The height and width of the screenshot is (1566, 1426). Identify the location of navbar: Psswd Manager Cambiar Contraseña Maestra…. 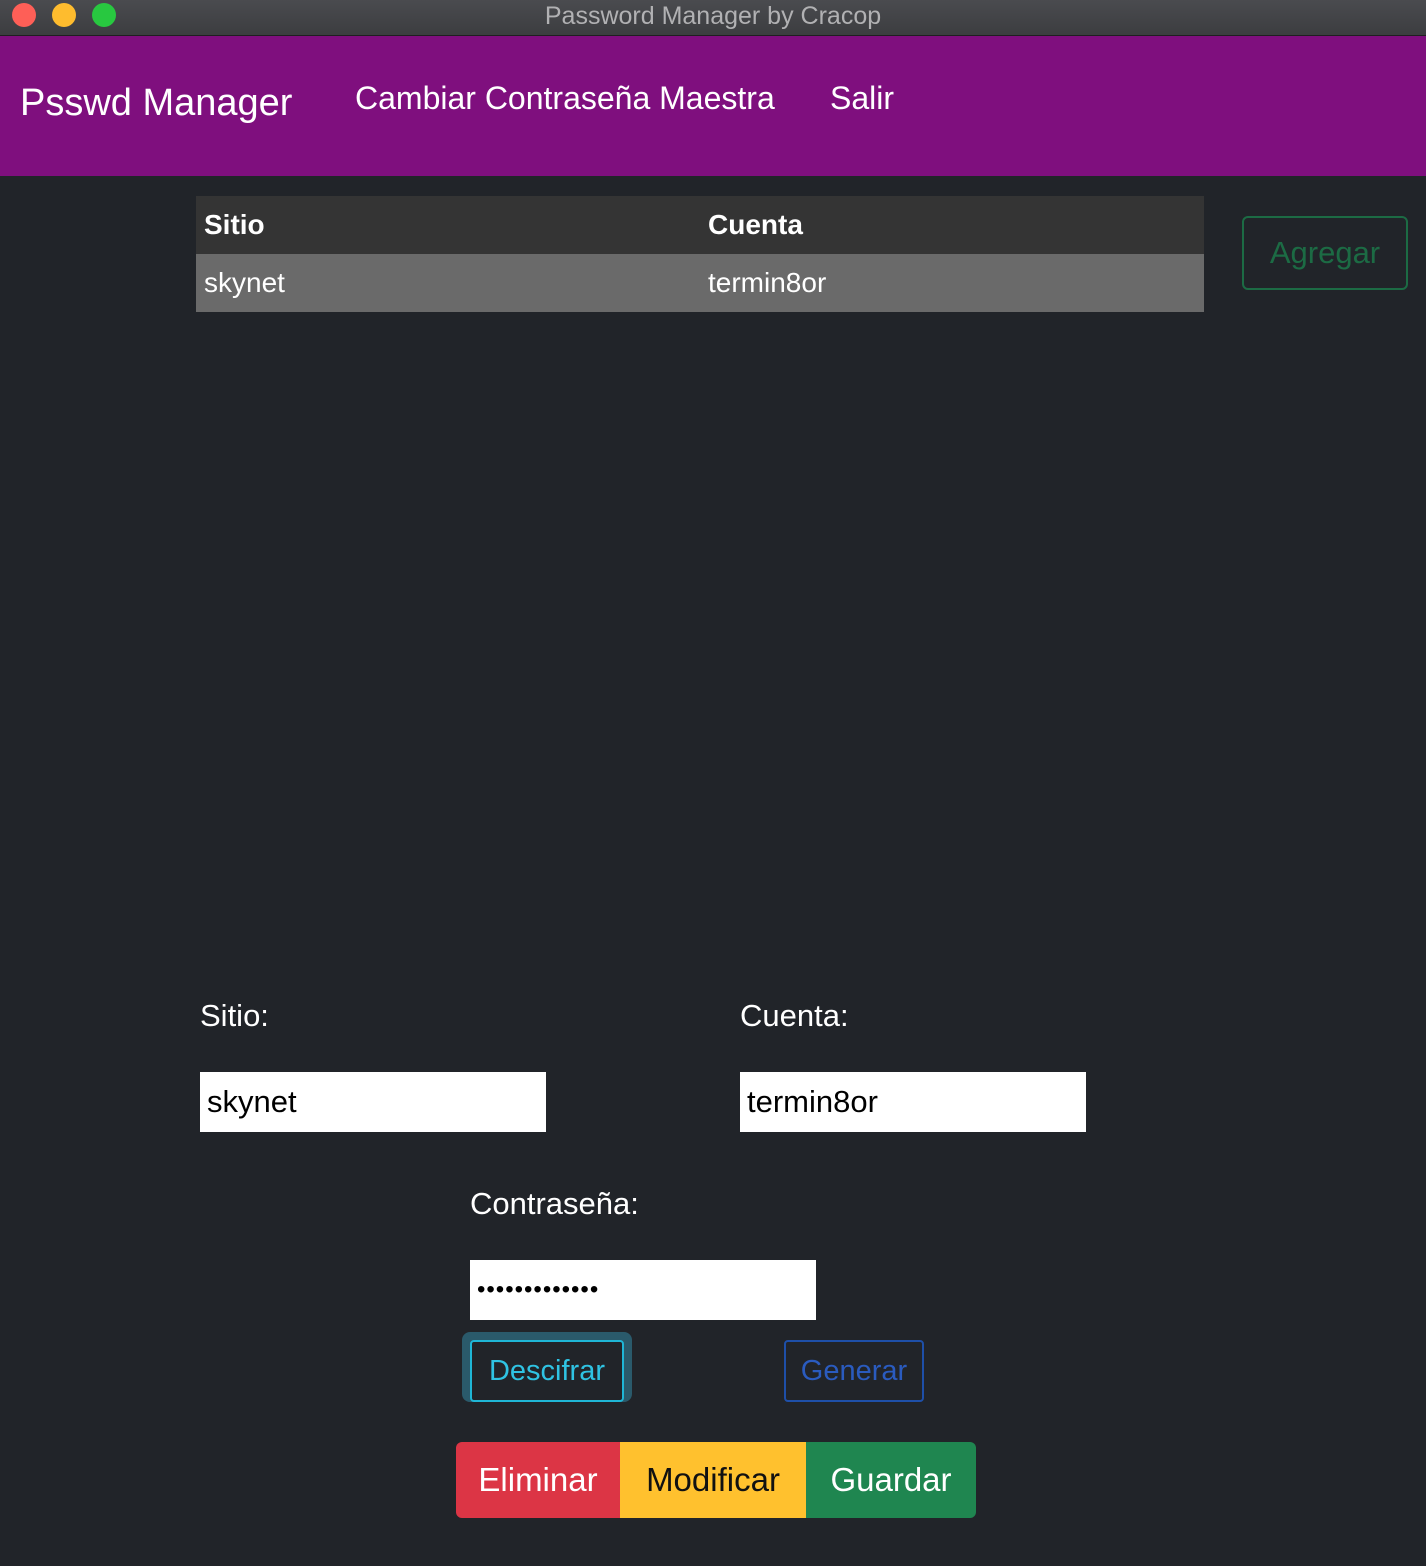
(713, 106).